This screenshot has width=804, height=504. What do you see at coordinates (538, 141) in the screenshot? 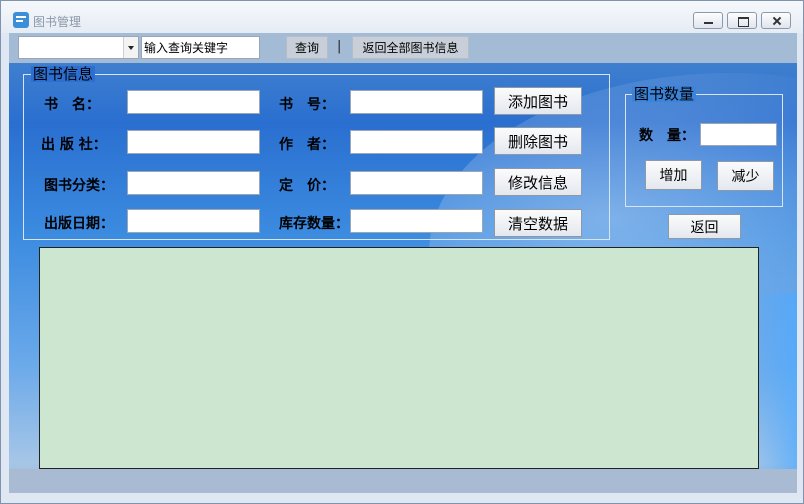
I see `delete-book-button: 删除图书` at bounding box center [538, 141].